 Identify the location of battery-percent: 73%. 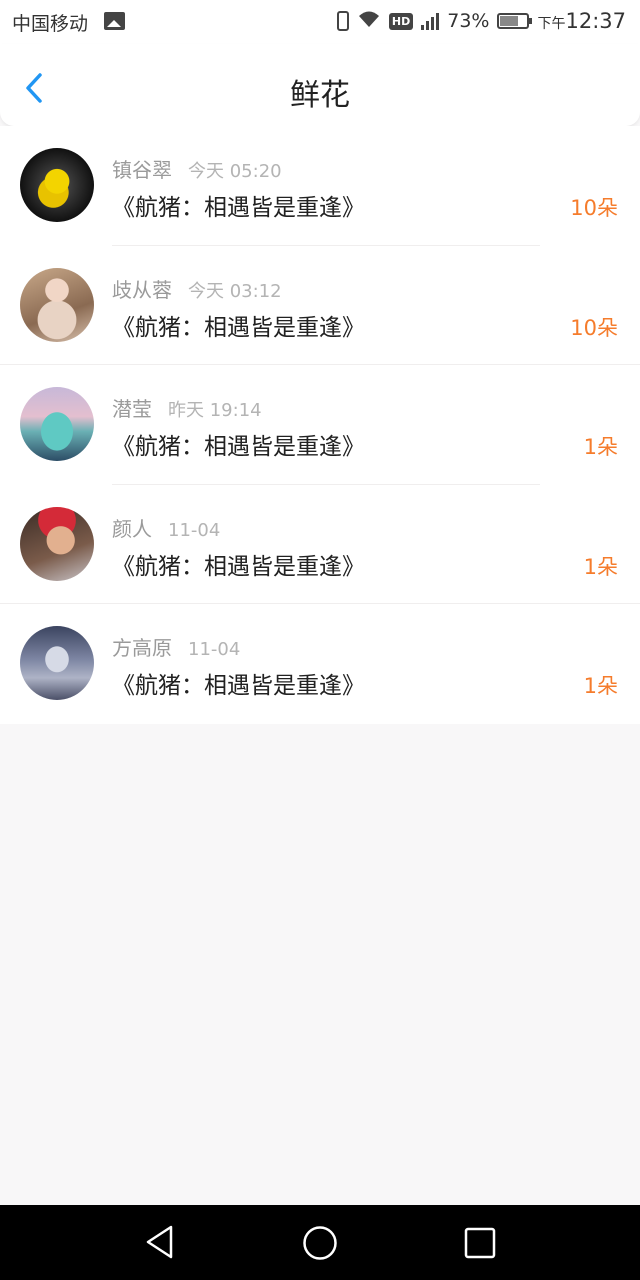
(468, 21).